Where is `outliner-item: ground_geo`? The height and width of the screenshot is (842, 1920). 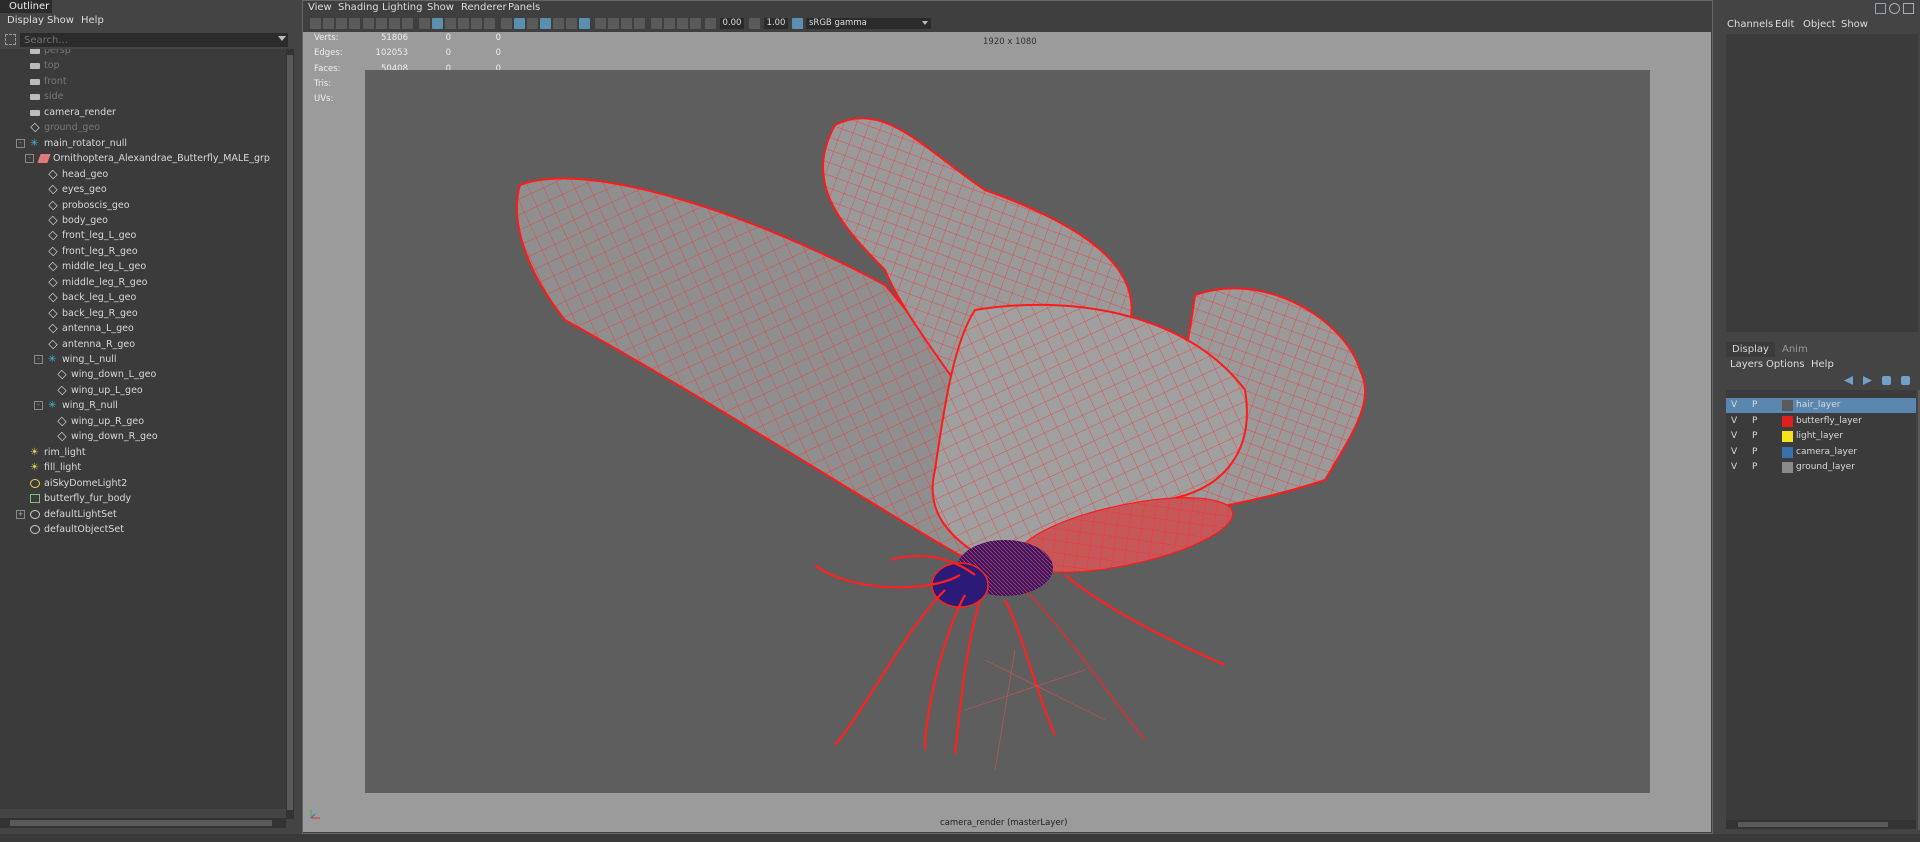
outliner-item: ground_geo is located at coordinates (143, 127).